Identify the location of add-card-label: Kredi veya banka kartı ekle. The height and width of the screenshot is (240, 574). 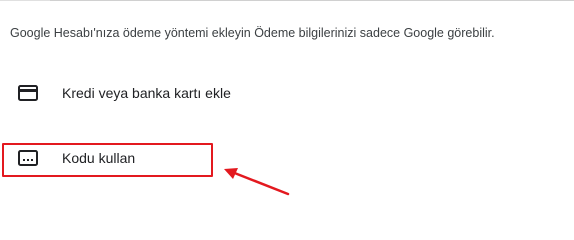
(146, 93).